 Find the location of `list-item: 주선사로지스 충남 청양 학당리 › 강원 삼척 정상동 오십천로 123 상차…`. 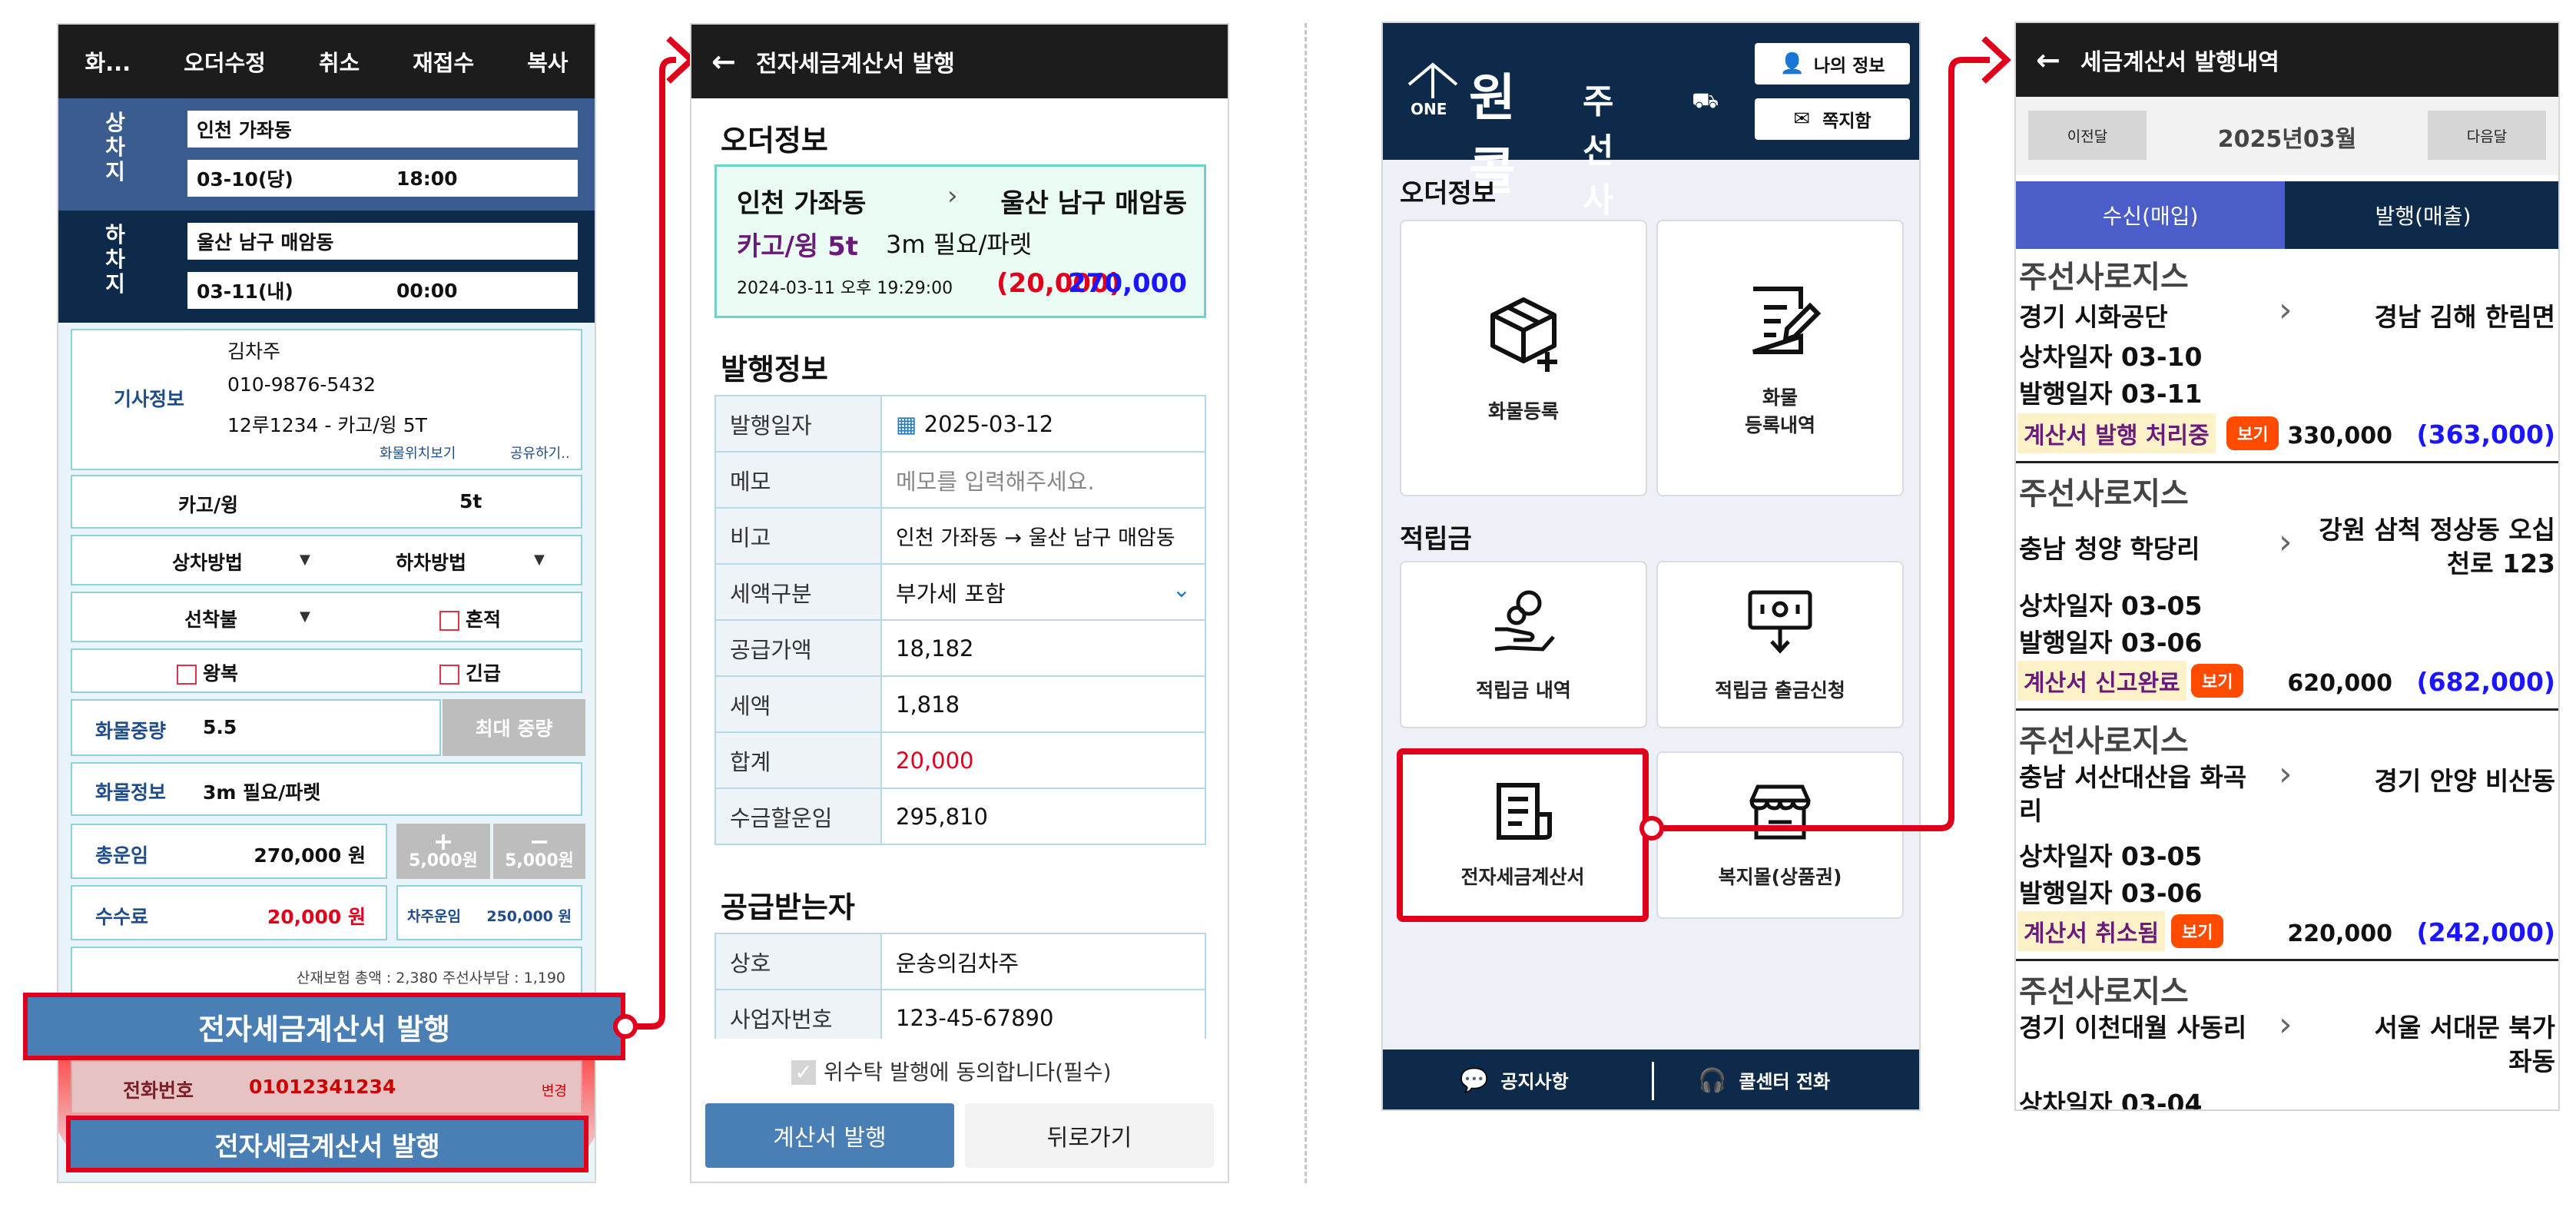

list-item: 주선사로지스 충남 청양 학당리 › 강원 삼척 정상동 오십천로 123 상차… is located at coordinates (2287, 590).